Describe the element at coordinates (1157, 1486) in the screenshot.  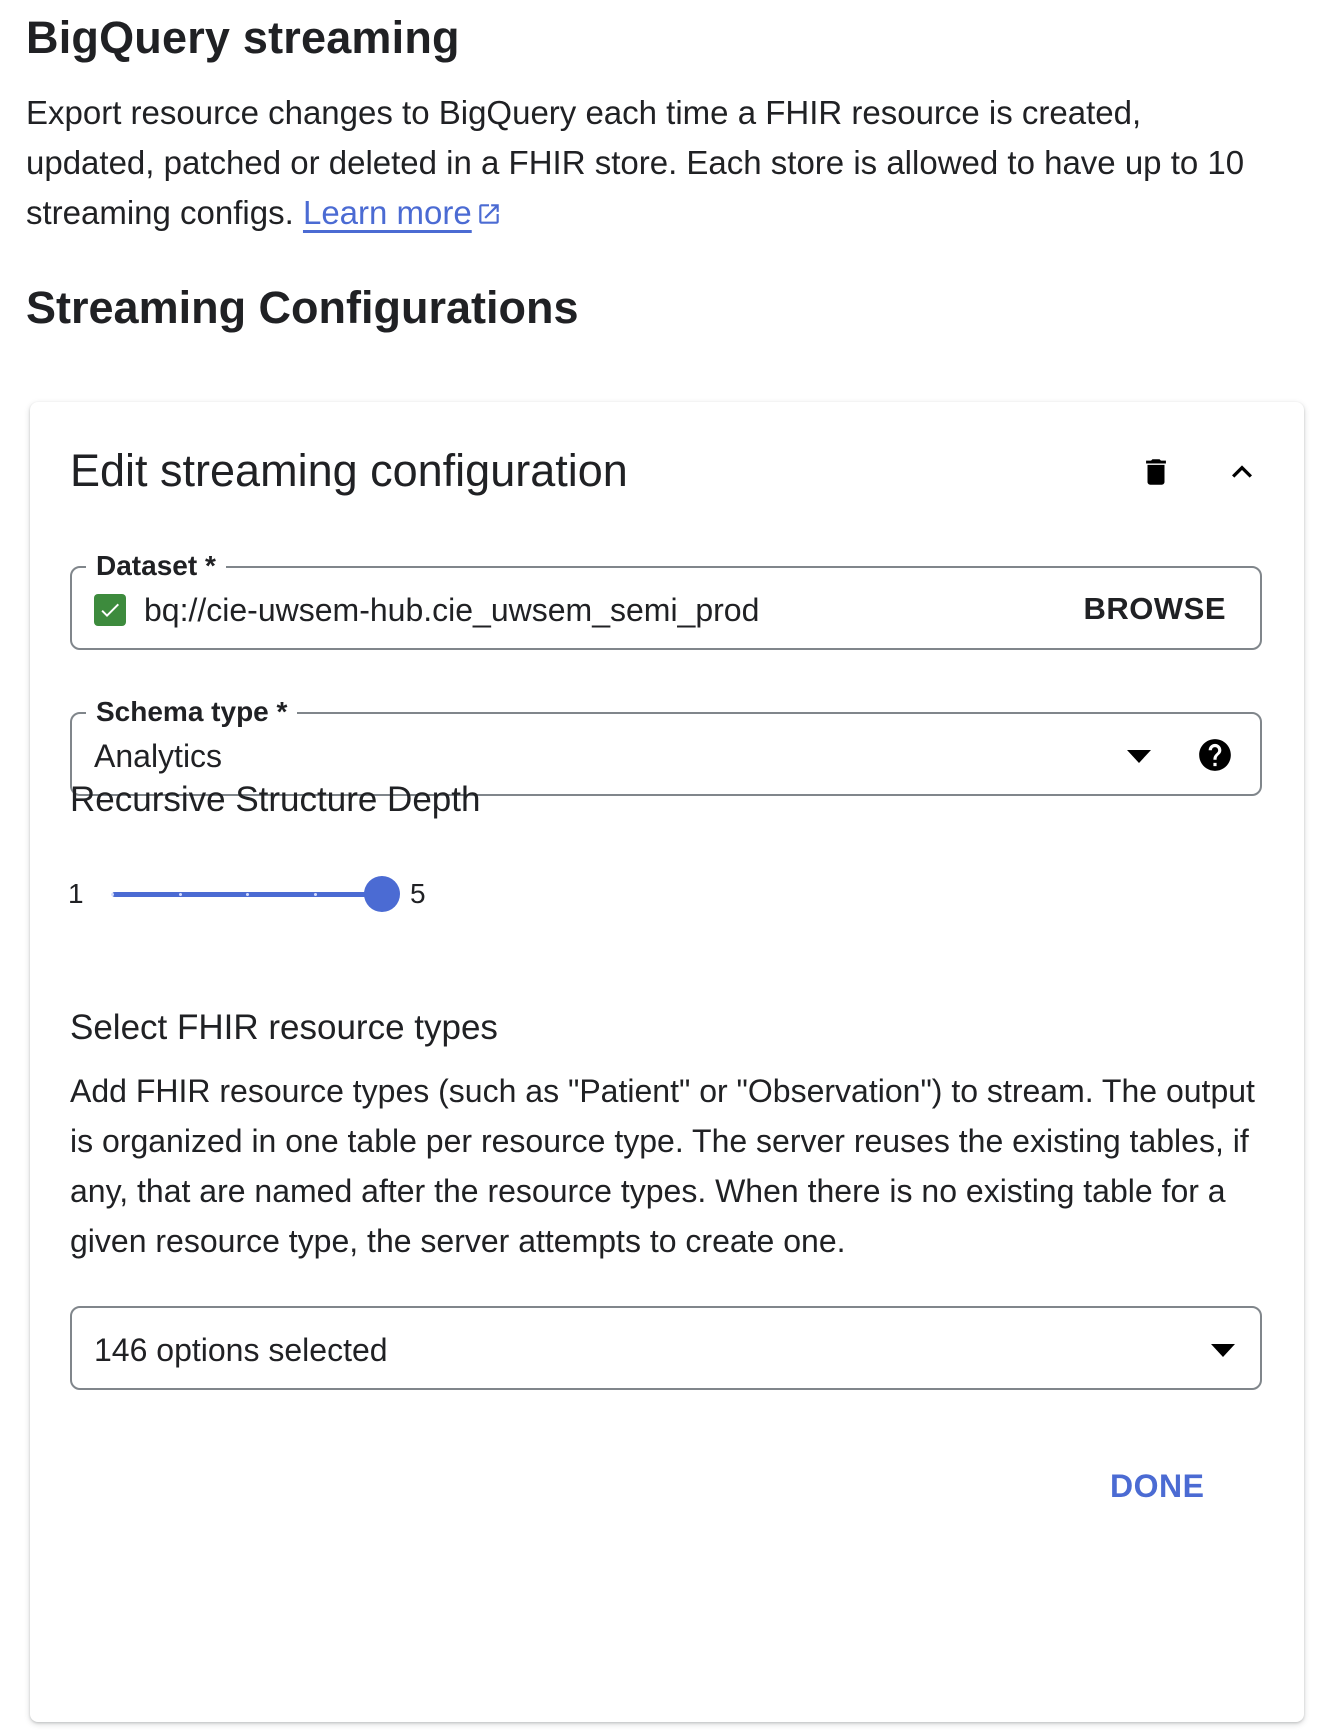
I see `done-button: DONE` at that location.